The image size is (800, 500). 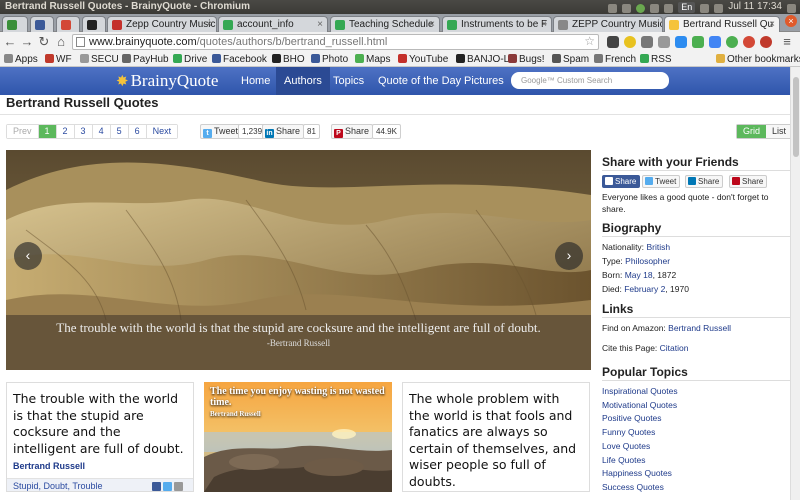 What do you see at coordinates (156, 486) in the screenshot?
I see `facebook-icon` at bounding box center [156, 486].